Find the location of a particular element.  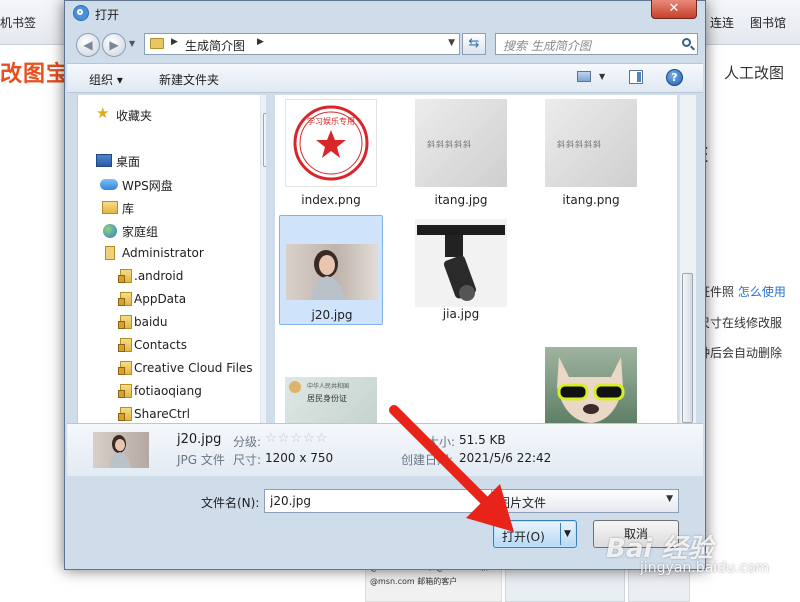

seal-thumbnail: 学习娱乐专用 is located at coordinates (331, 143).